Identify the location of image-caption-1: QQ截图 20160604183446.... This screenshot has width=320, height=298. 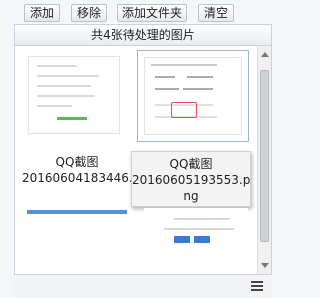
(81, 170).